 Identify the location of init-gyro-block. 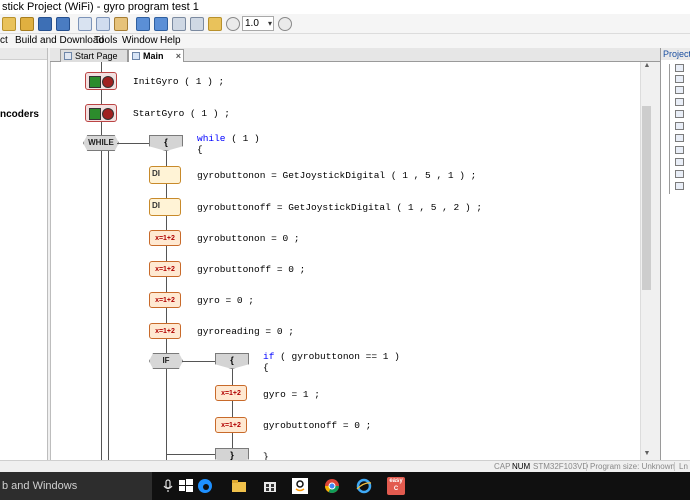
(101, 81).